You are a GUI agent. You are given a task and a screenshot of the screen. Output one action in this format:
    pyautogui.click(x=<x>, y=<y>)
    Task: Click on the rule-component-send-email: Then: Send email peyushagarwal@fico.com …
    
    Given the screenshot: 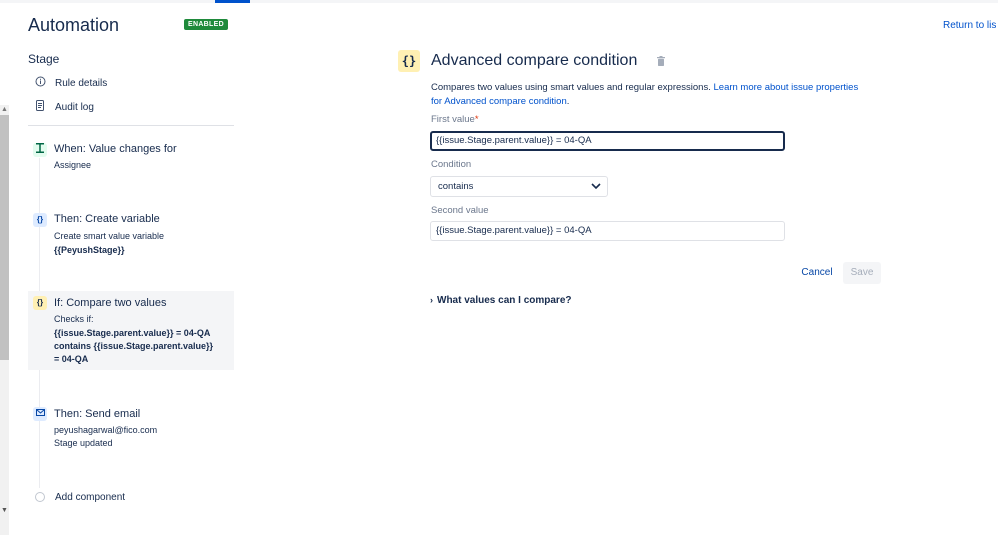 What is the action you would take?
    pyautogui.click(x=131, y=429)
    